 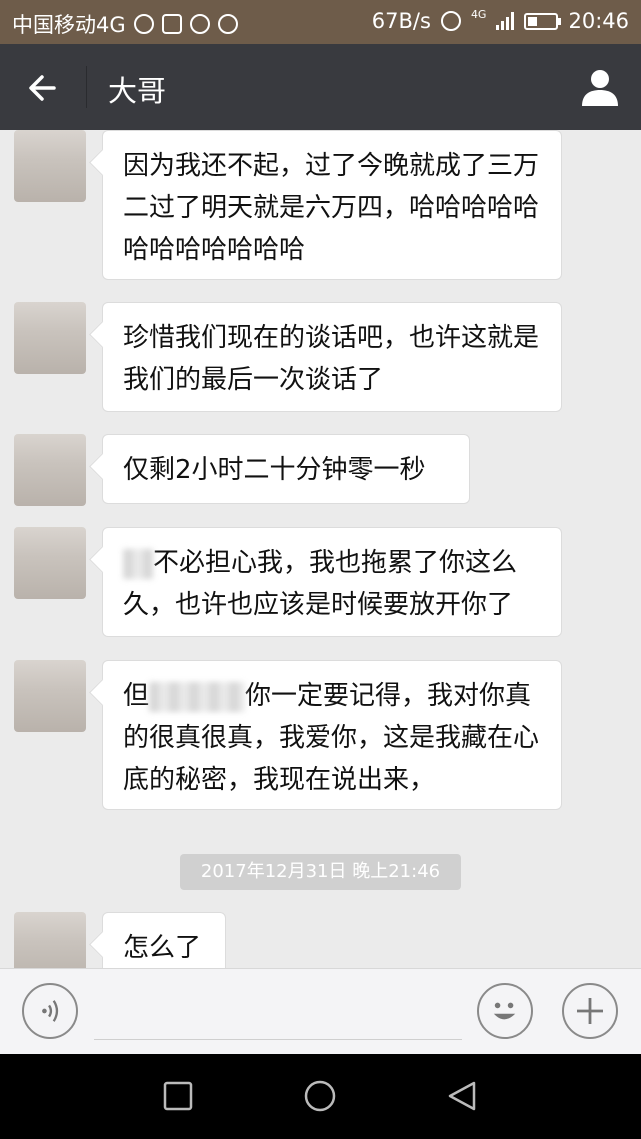 I want to click on signal-icon, so click(x=505, y=21).